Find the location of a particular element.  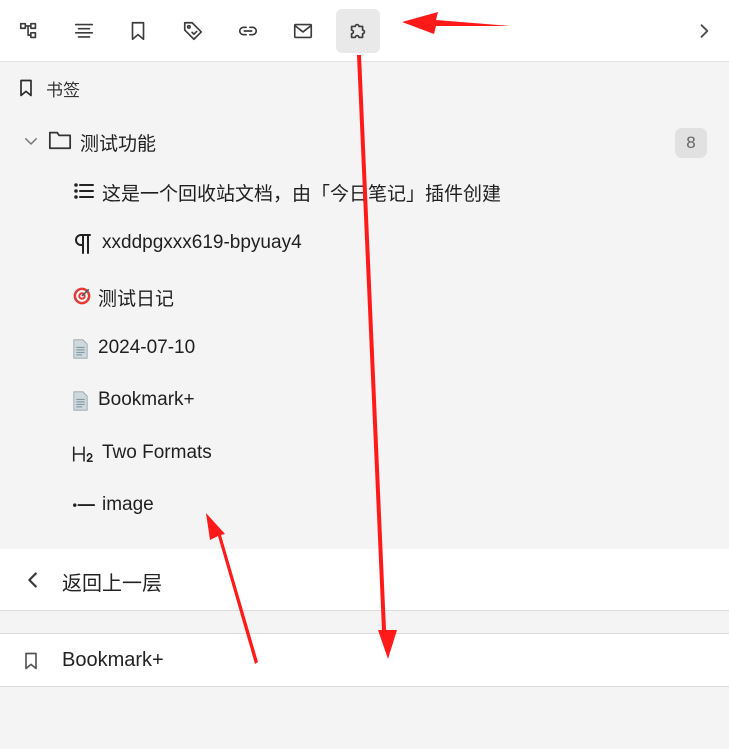

heading-2-icon is located at coordinates (84, 454).